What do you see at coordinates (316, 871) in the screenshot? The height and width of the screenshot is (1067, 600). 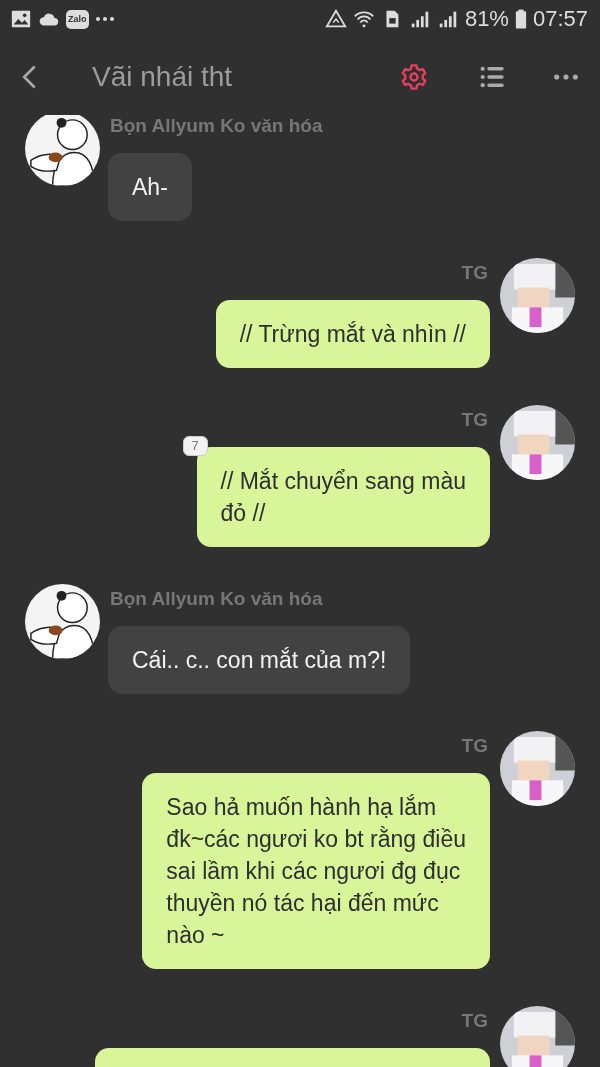 I see `message-bubble: Sao hả muốn hành hạ lắm đk~các ngươi ko bt rằng điều sai lầm khi các ngươi đg đục thuyền nó tác hại đến mức nào ~` at bounding box center [316, 871].